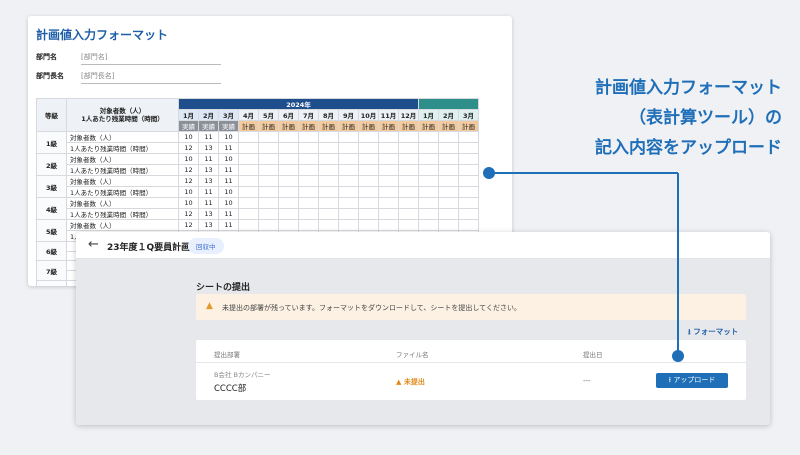 This screenshot has height=455, width=800. I want to click on callout-line-2: （表計算ツール）の, so click(705, 118).